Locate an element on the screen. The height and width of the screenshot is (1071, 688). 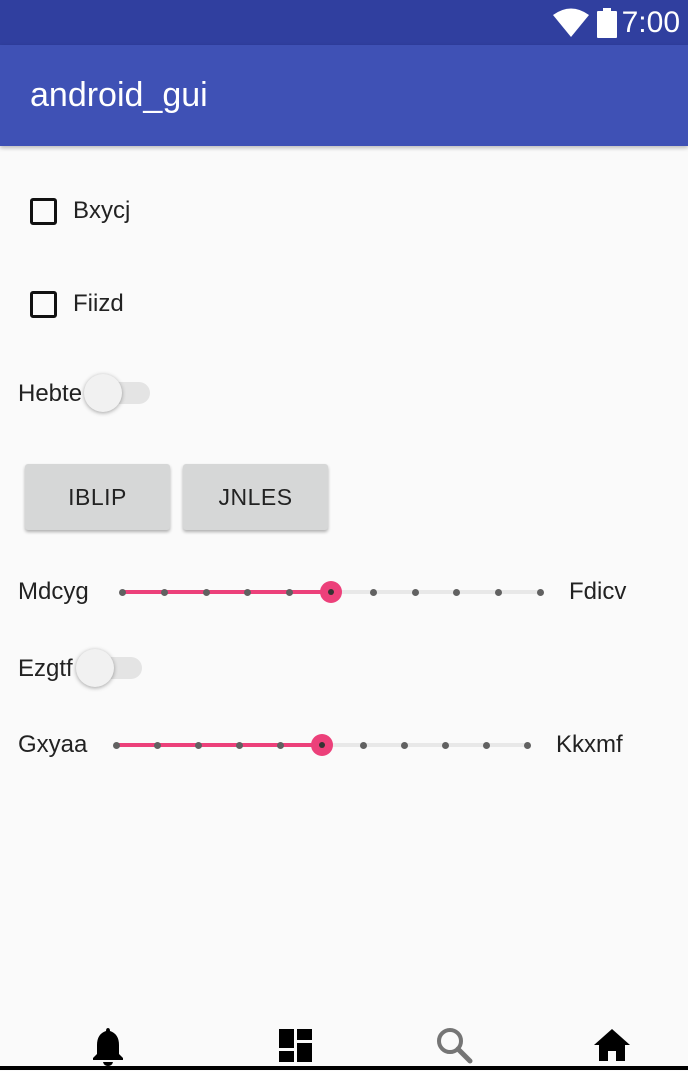
slider-left-label: Mdcyg is located at coordinates (53, 591).